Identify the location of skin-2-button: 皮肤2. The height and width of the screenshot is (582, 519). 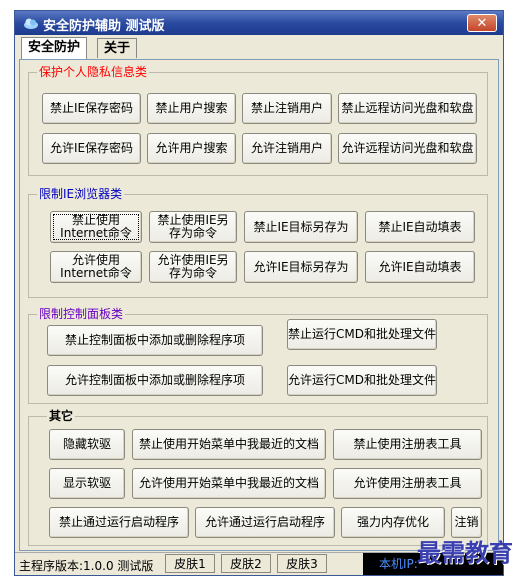
(246, 563).